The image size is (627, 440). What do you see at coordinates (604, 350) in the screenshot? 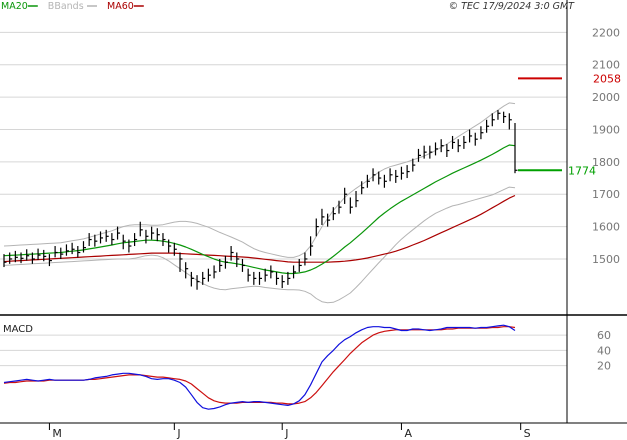
I see `macd-tick-label: 40` at bounding box center [604, 350].